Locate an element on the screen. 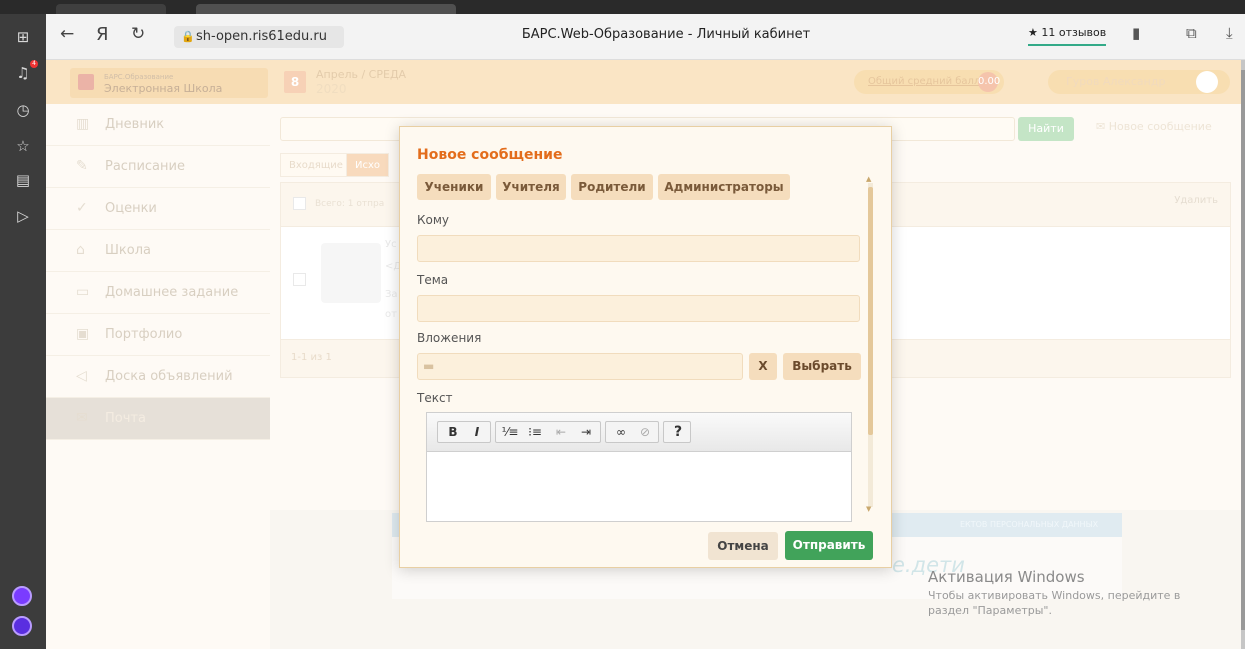 This screenshot has height=649, width=1245. page-title: БАРС.Web-Образование - Личный кабинет is located at coordinates (666, 34).